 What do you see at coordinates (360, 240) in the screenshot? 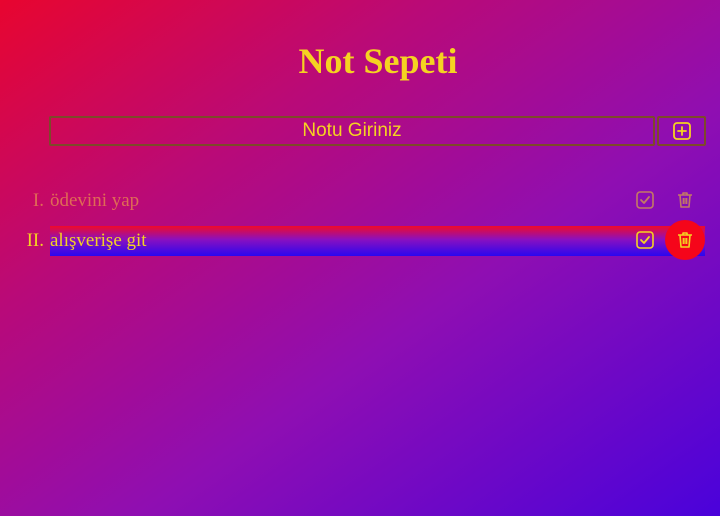
I see `todo-item: II. alışverişe git` at bounding box center [360, 240].